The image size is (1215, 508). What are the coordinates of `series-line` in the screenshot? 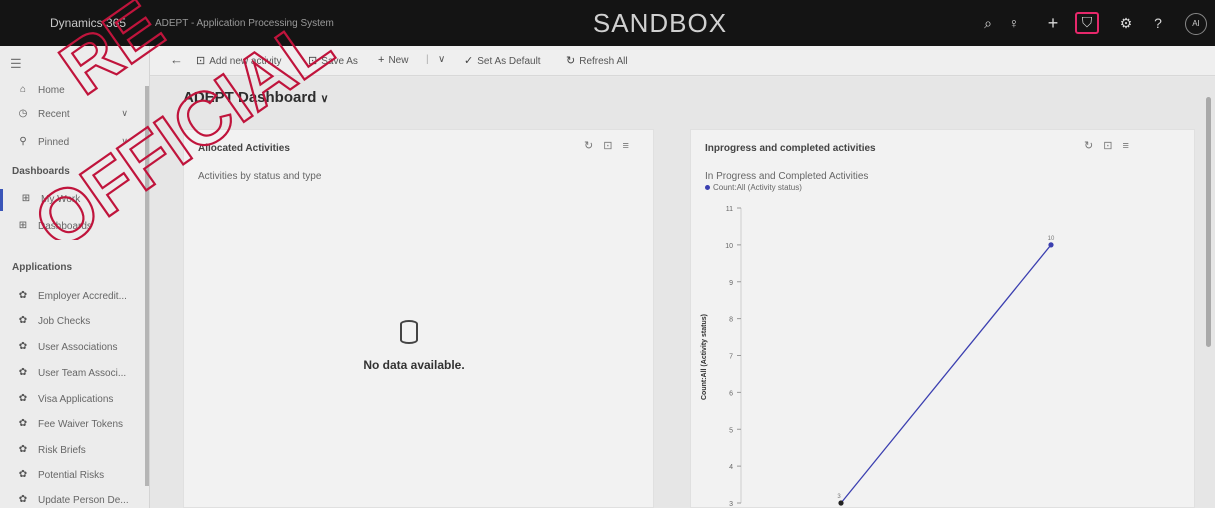 It's located at (946, 374).